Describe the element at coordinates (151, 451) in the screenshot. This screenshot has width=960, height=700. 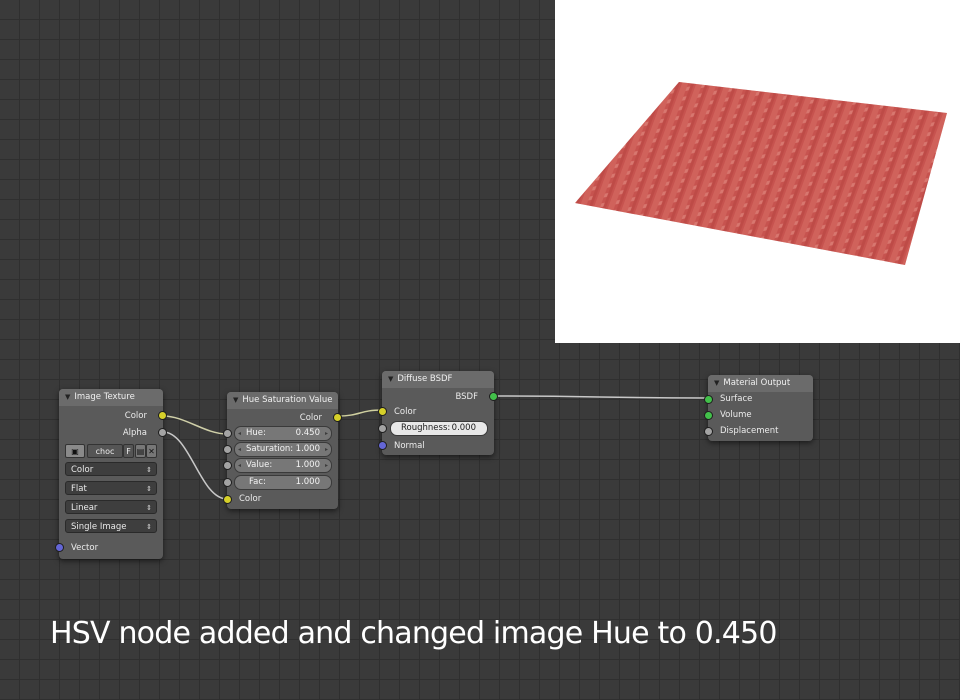
I see `unlink-x-icon: ✕` at that location.